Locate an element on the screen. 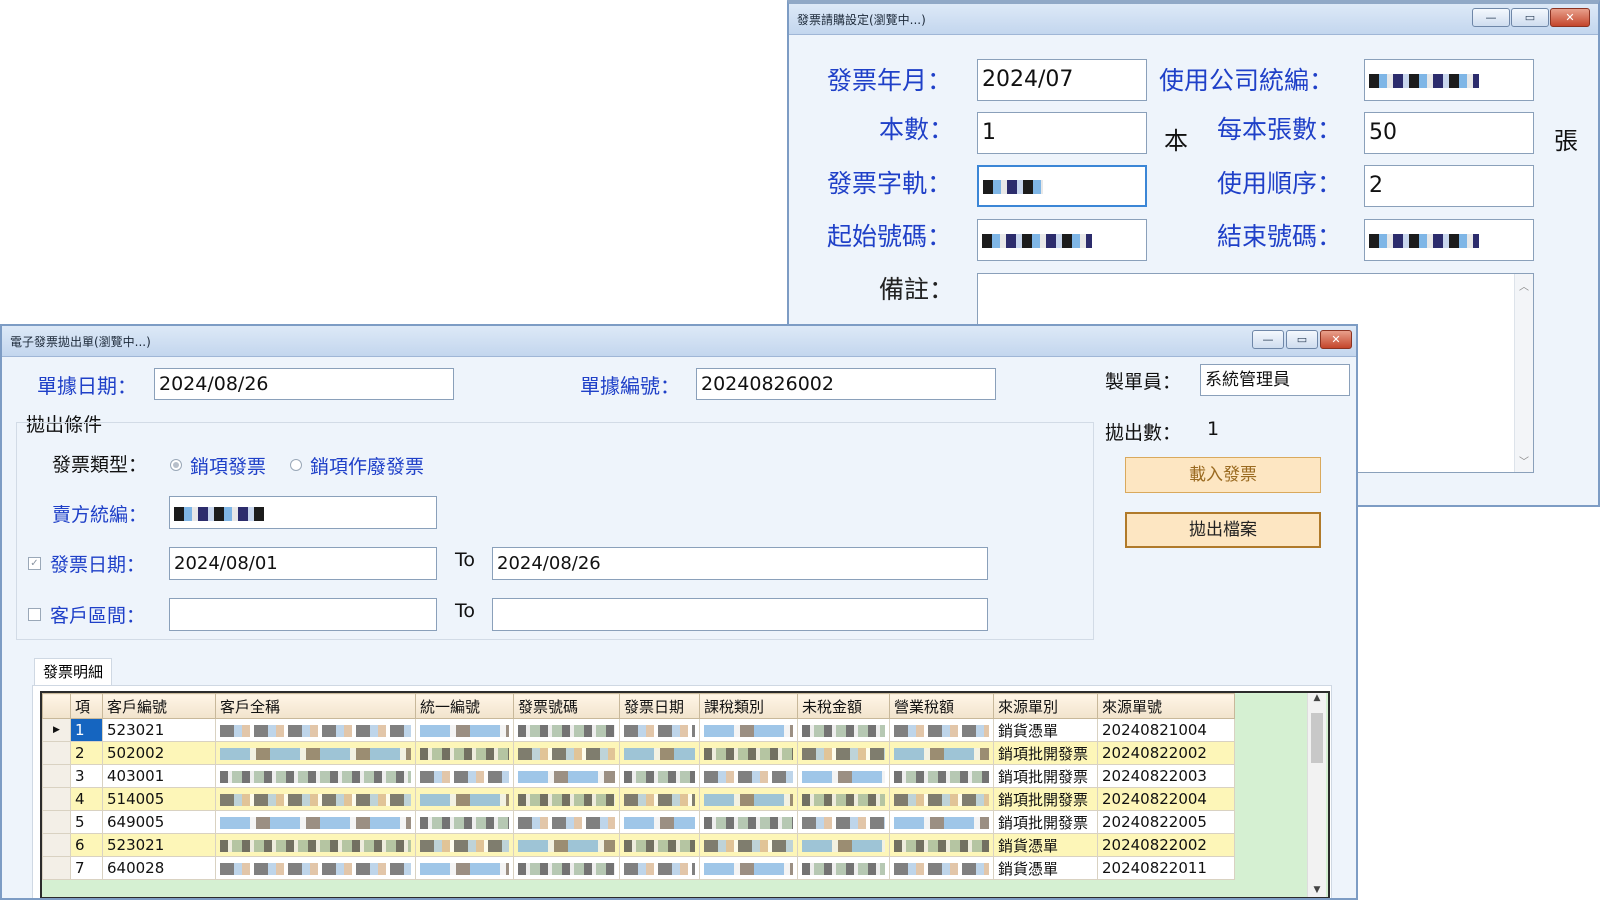 This screenshot has width=1600, height=900. invoice-date-to-field: 2024/08/26 is located at coordinates (740, 563).